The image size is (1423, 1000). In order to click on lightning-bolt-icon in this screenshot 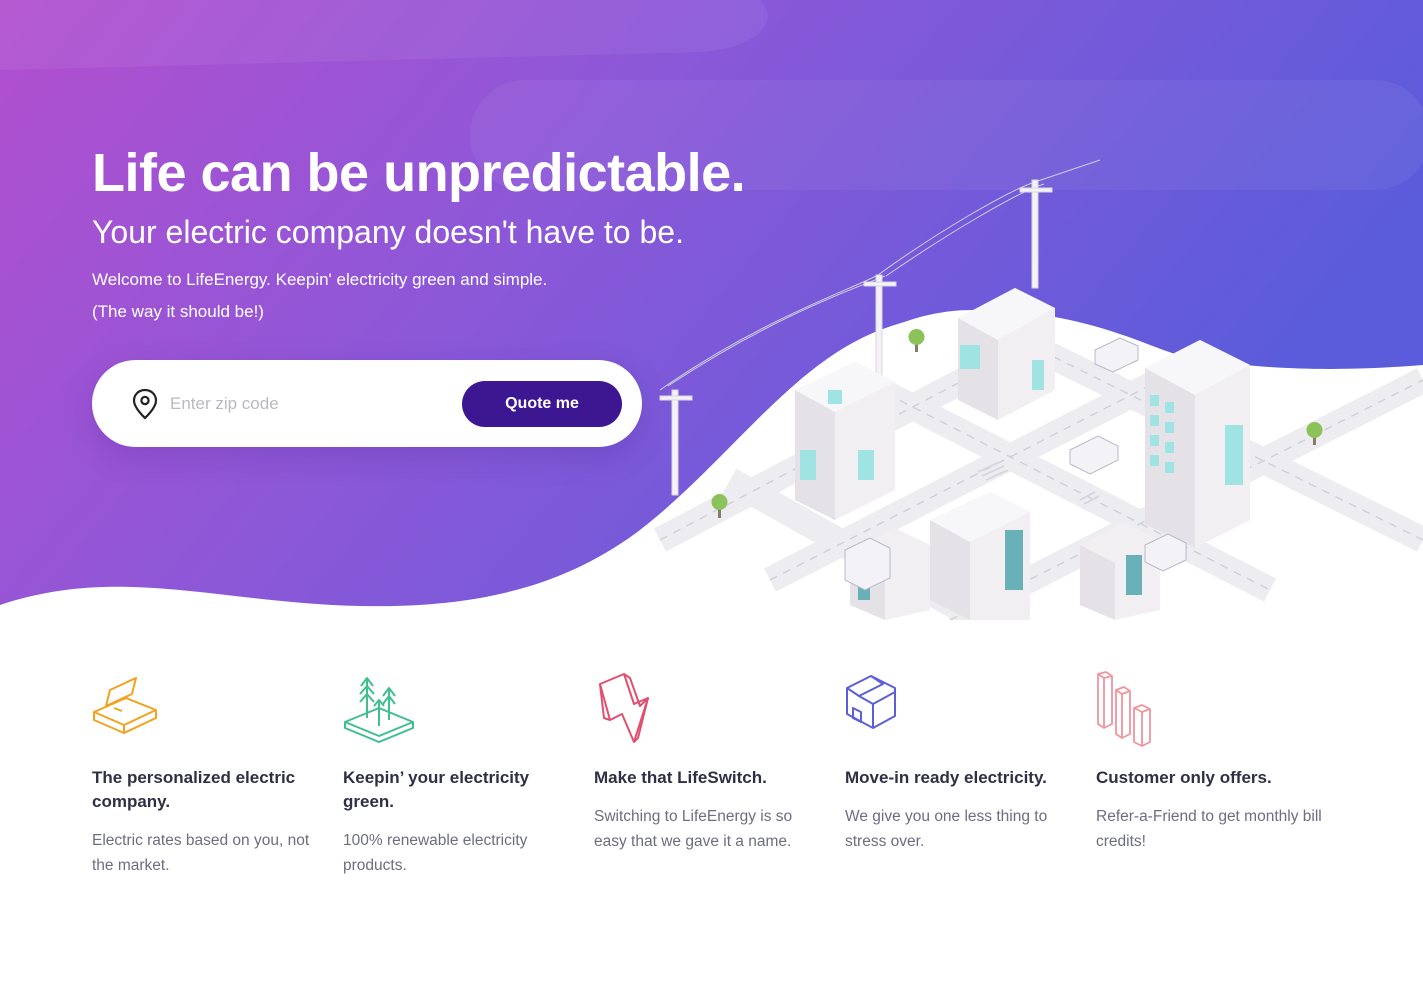, I will do `click(624, 708)`.